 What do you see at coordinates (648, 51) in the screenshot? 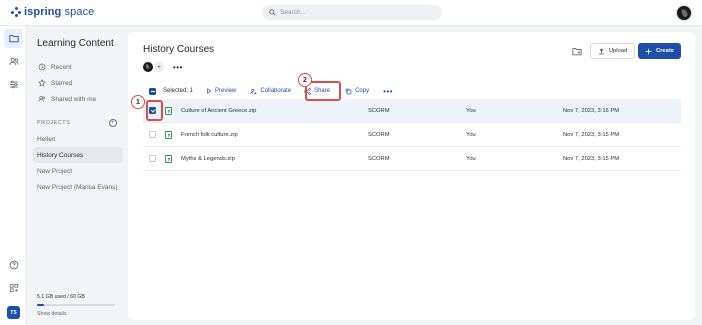
I see `plus-icon` at bounding box center [648, 51].